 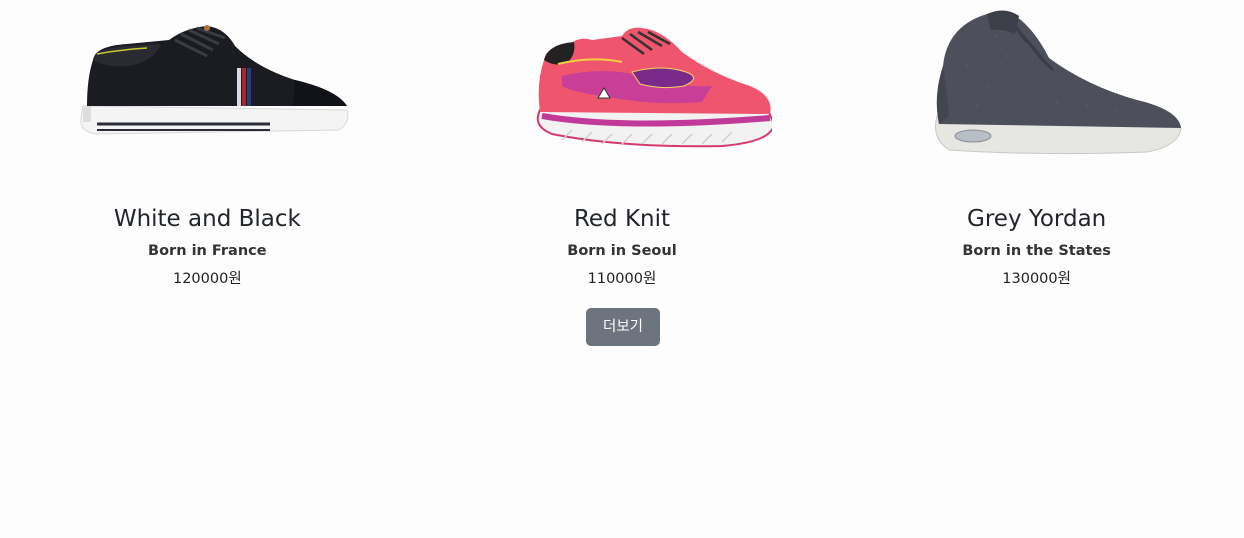 What do you see at coordinates (622, 251) in the screenshot?
I see `product-origin: Born in Seoul` at bounding box center [622, 251].